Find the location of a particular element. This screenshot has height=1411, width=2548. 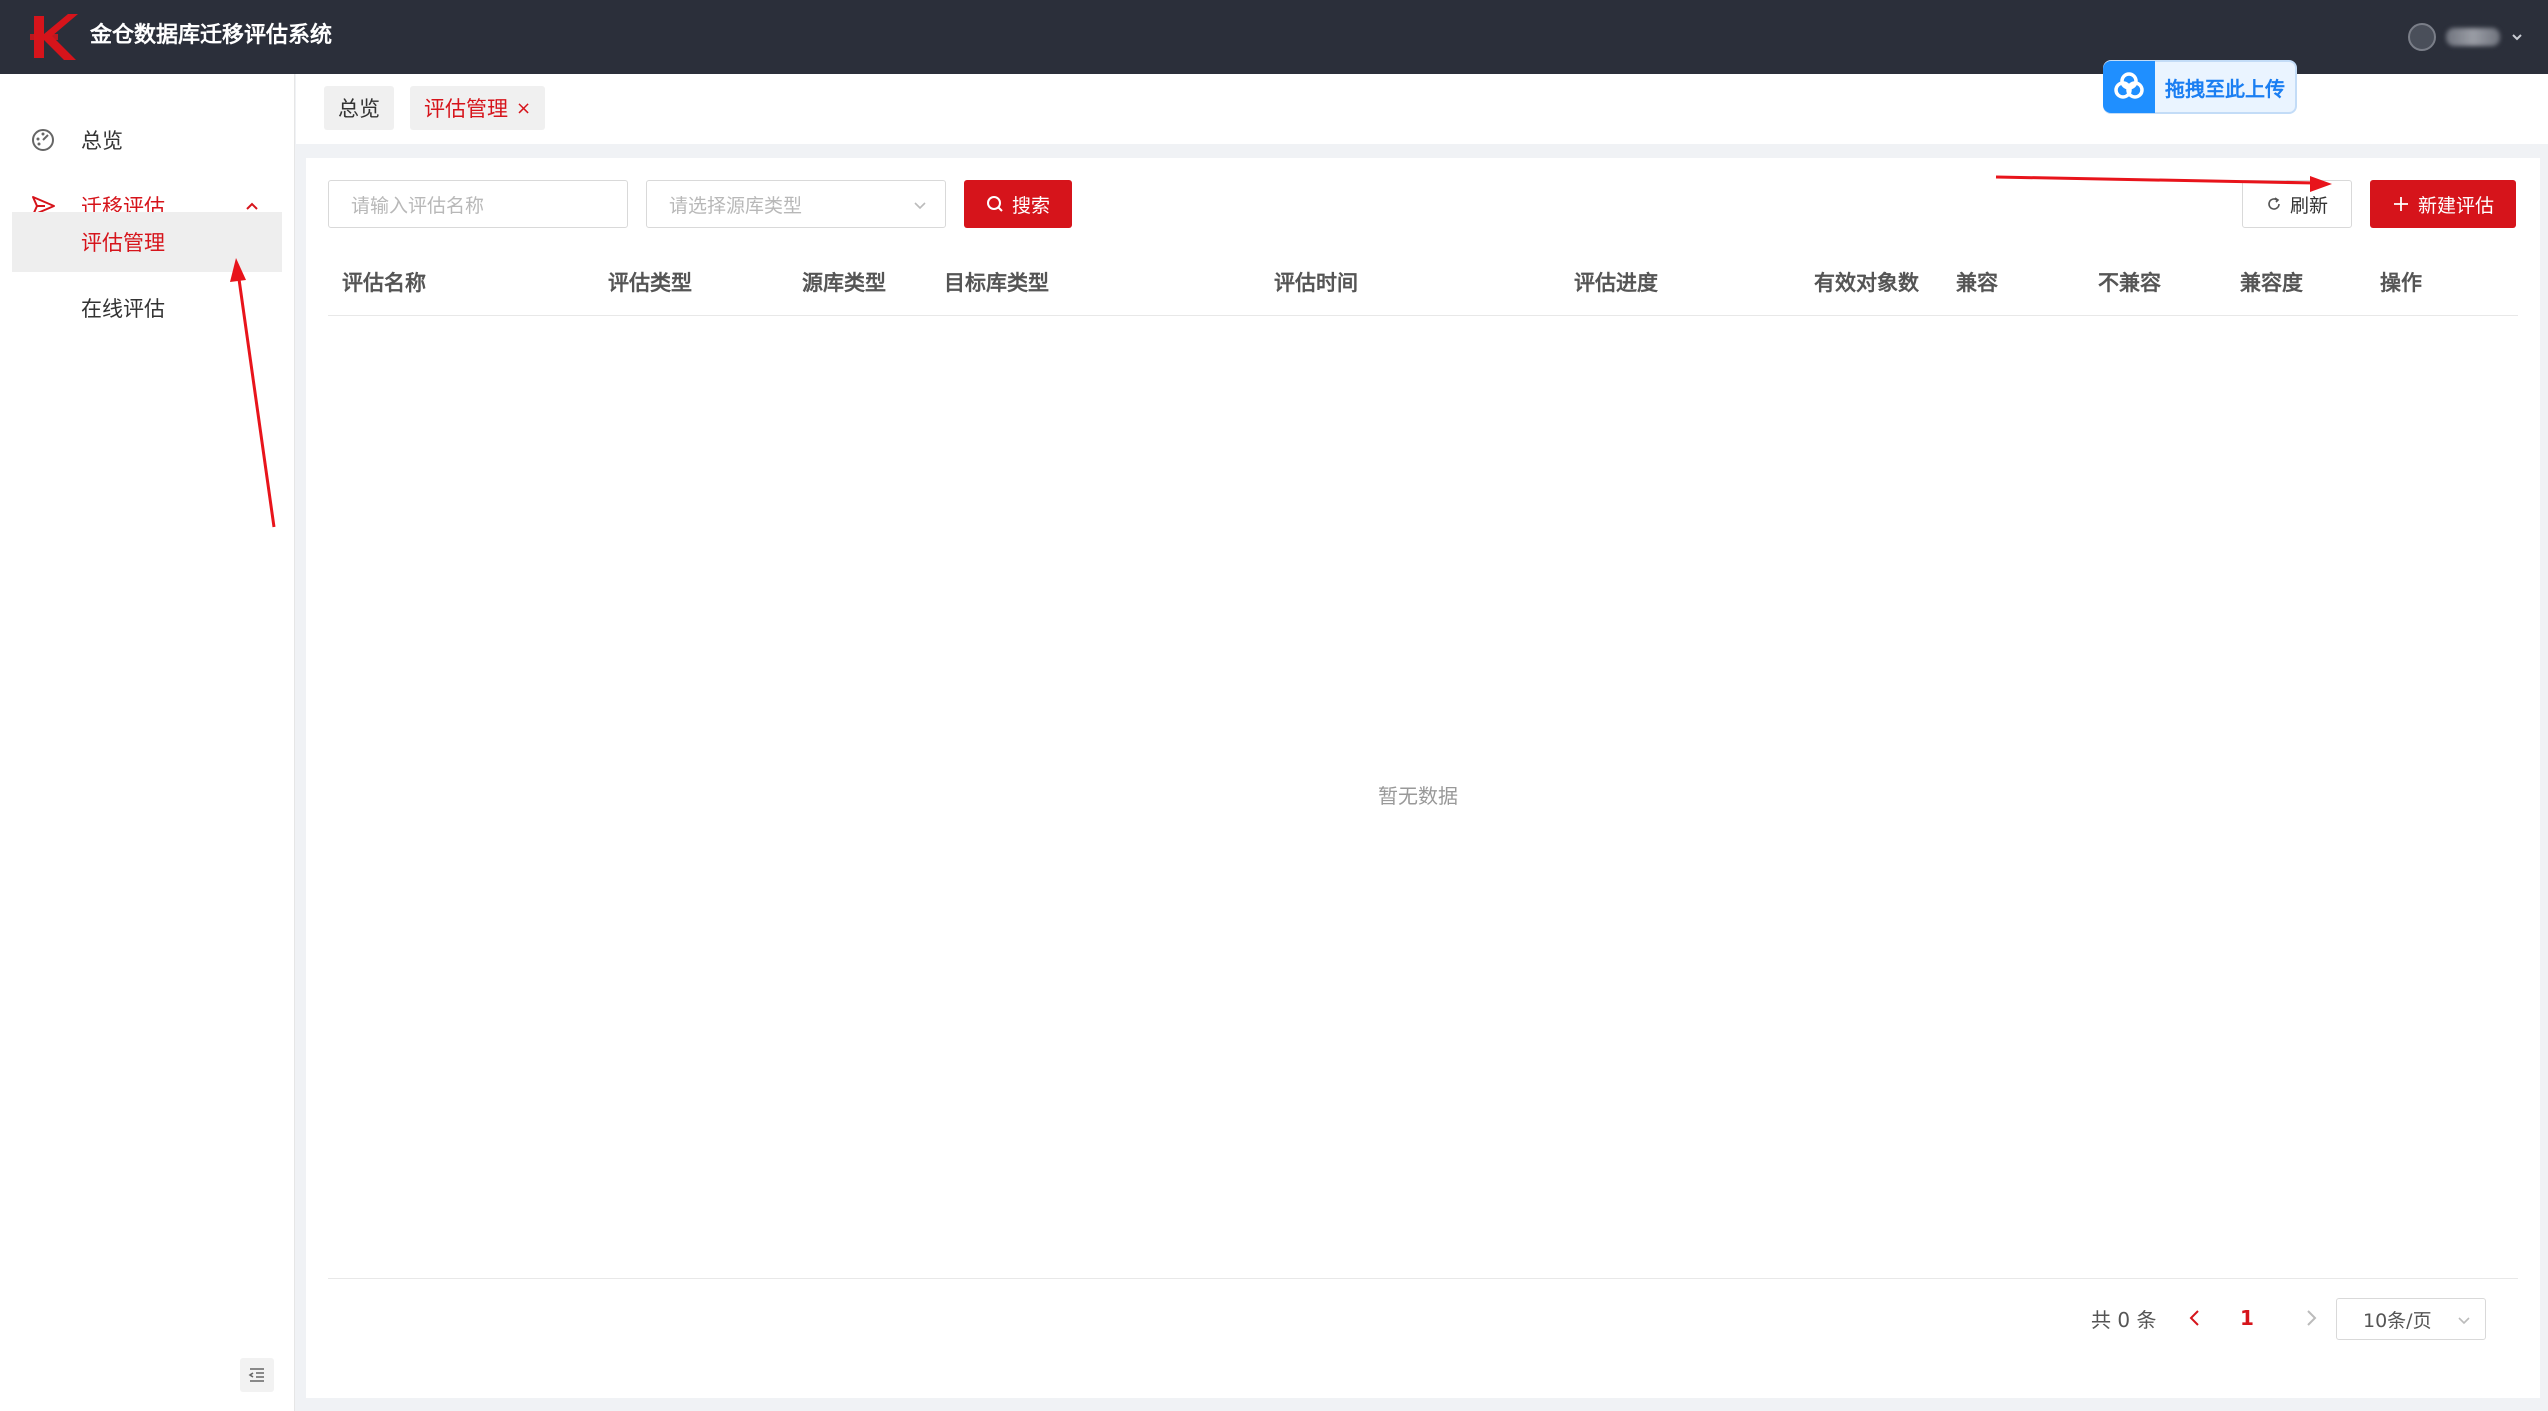

sidebar-subitem-assessment-manage: 评估管理 is located at coordinates (147, 242).